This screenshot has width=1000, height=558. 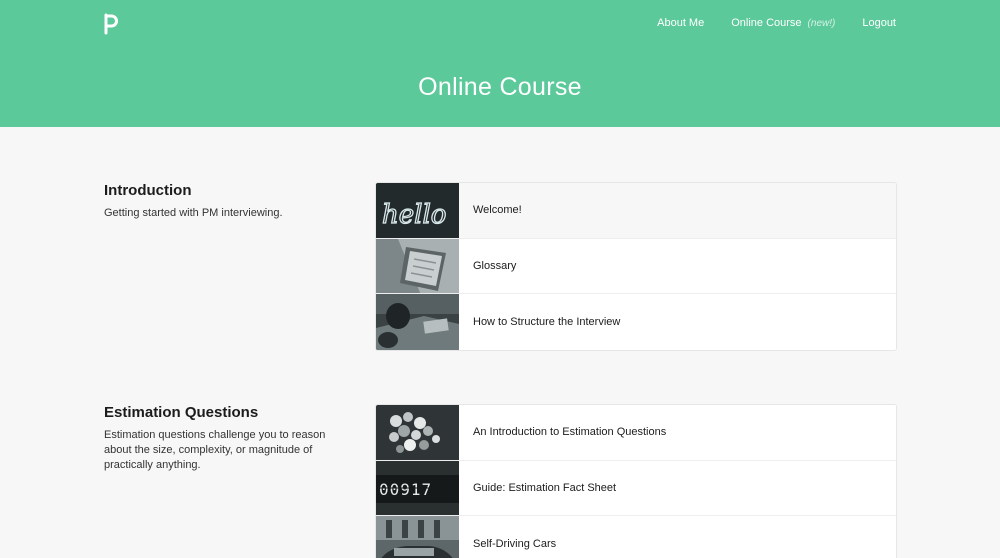 What do you see at coordinates (111, 24) in the screenshot?
I see `logo-icon` at bounding box center [111, 24].